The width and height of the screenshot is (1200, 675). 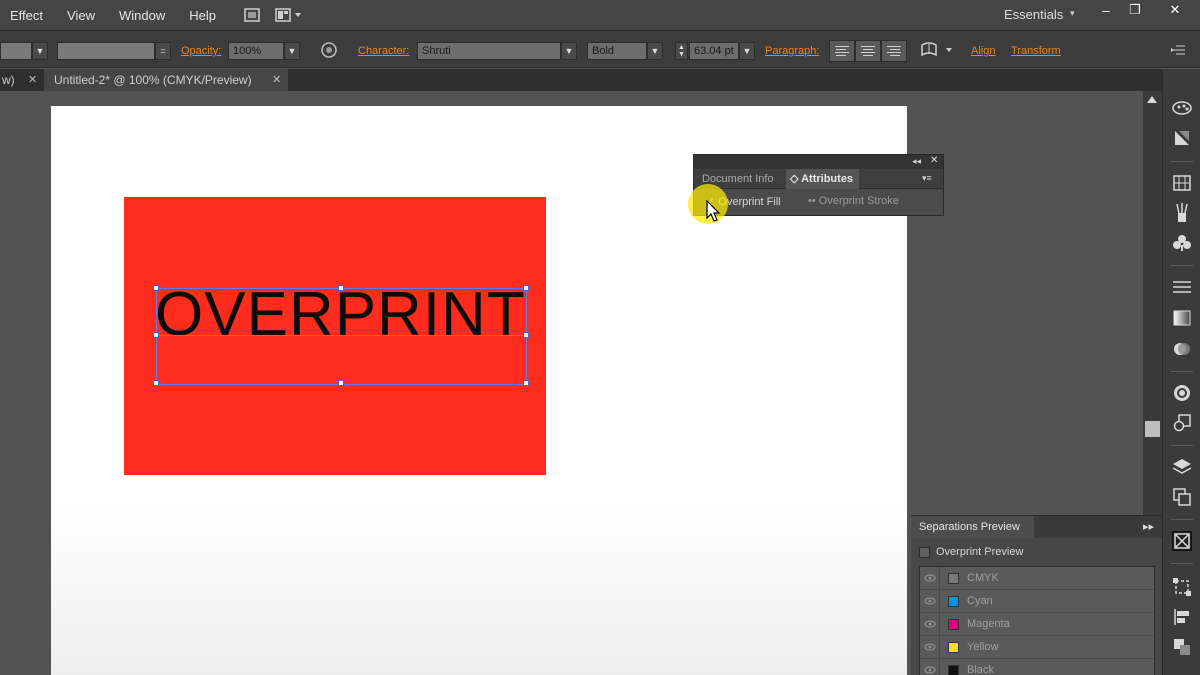 What do you see at coordinates (924, 552) in the screenshot?
I see `overprint-preview-checkbox` at bounding box center [924, 552].